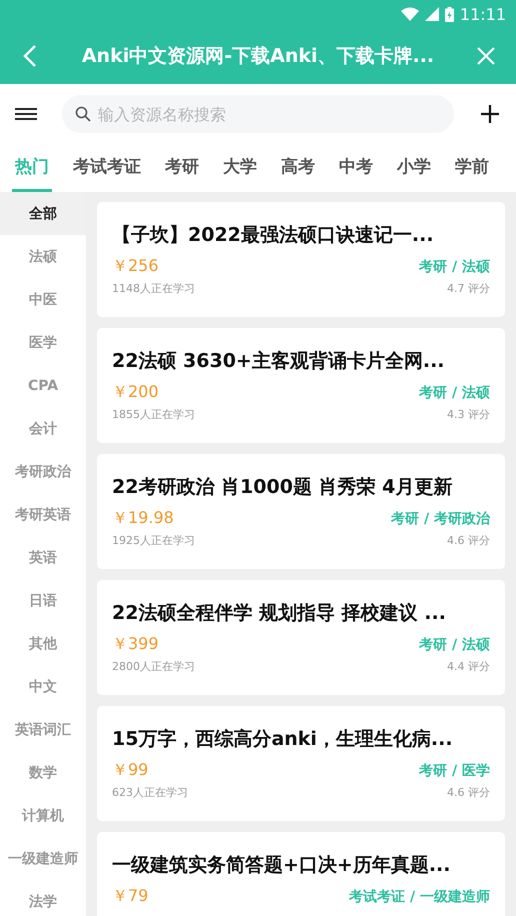 The height and width of the screenshot is (916, 516). Describe the element at coordinates (301, 637) in the screenshot. I see `course-card: 22法硕全程伴学 规划指导 择校建议 ... ￥399 考研 / 法硕 2800人正在学习 4.4 评分` at that location.